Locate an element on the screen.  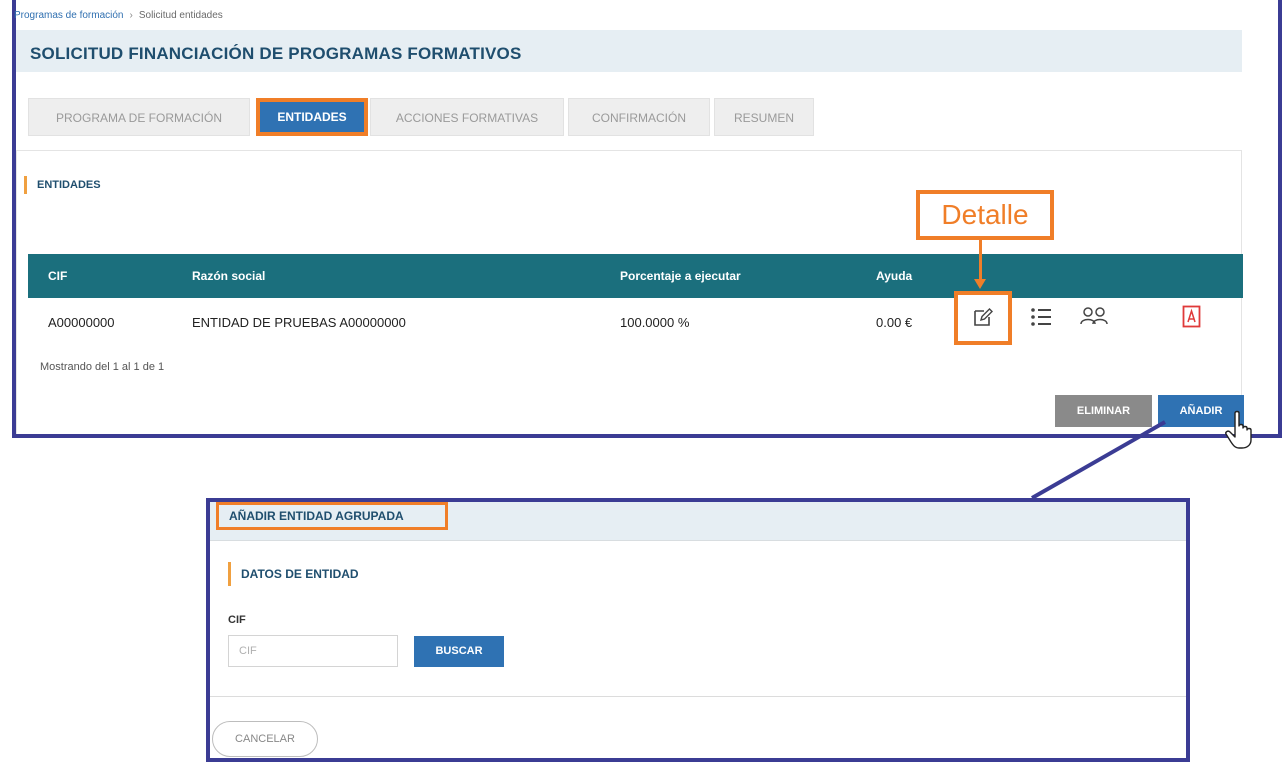
cancelar-button: CANCELAR is located at coordinates (265, 739).